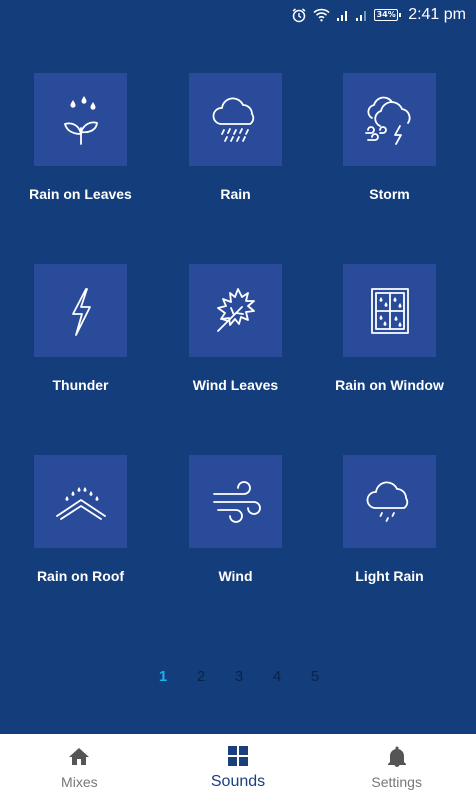 The width and height of the screenshot is (476, 800). I want to click on nav-sounds: Sounds, so click(238, 767).